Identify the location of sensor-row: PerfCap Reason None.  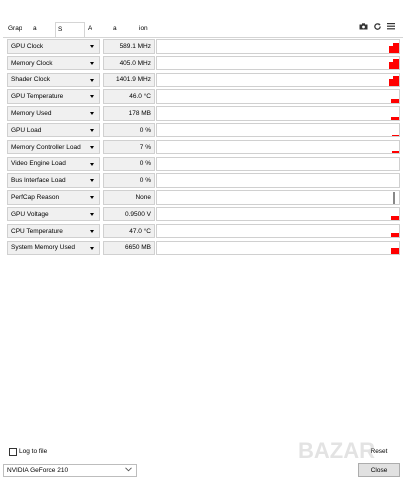
(203, 197).